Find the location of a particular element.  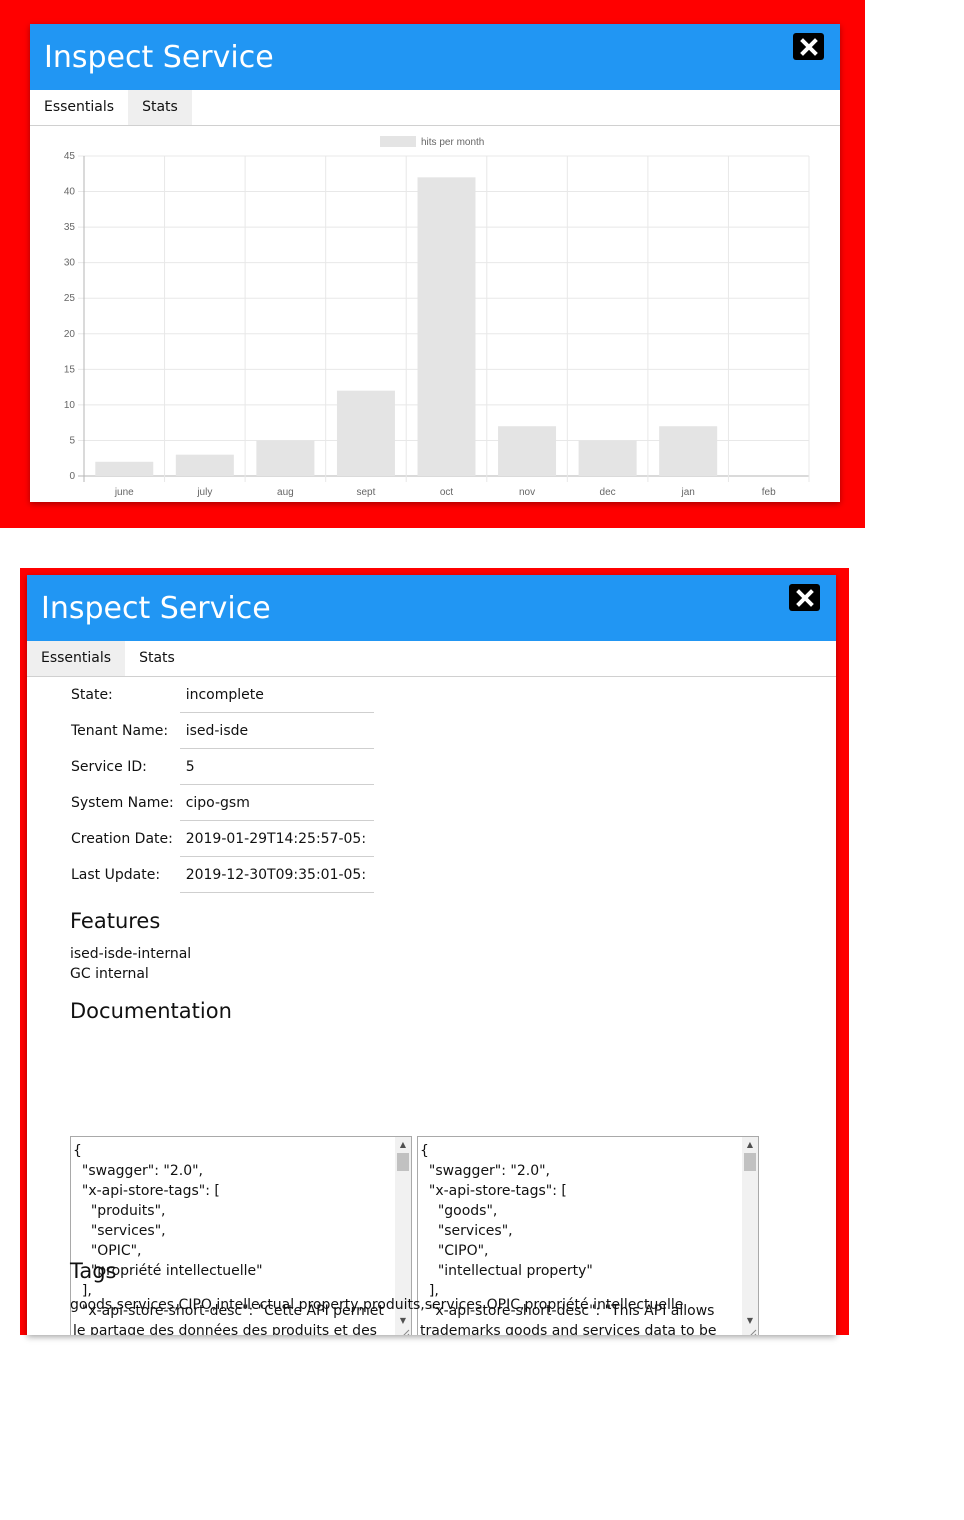

y-tick-label: 30 is located at coordinates (70, 263).